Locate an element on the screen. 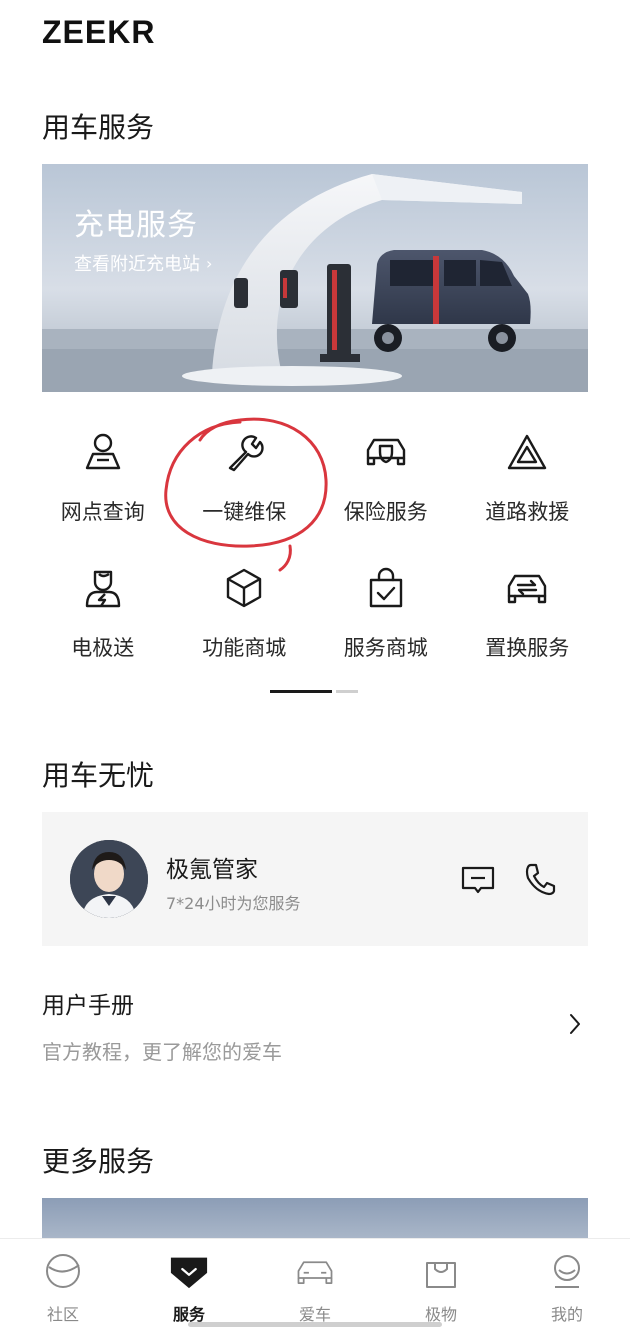  bag-icon is located at coordinates (441, 1271).